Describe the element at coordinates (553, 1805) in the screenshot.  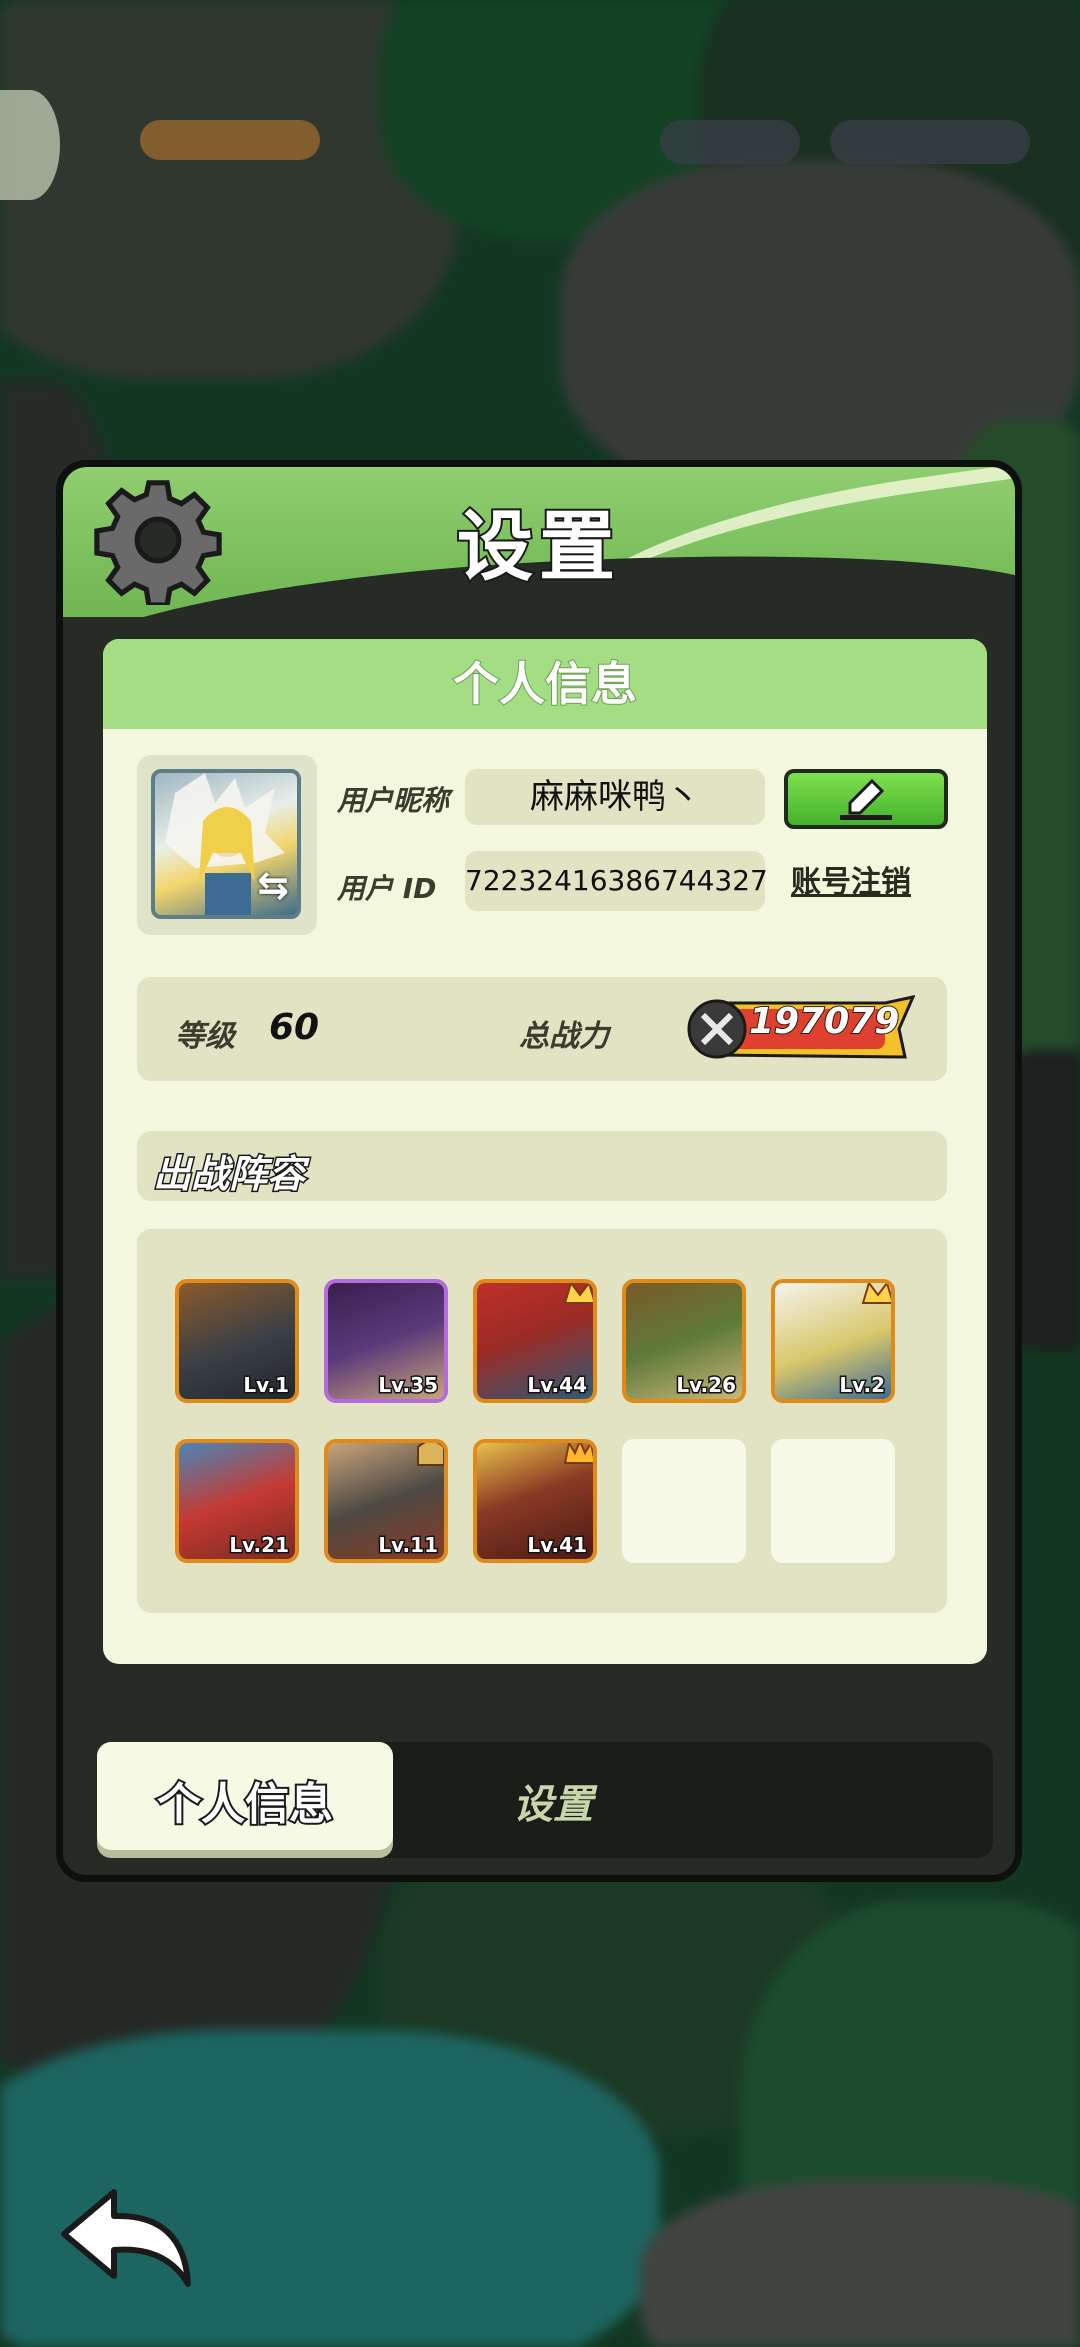
I see `tab-settings-label: 设置` at that location.